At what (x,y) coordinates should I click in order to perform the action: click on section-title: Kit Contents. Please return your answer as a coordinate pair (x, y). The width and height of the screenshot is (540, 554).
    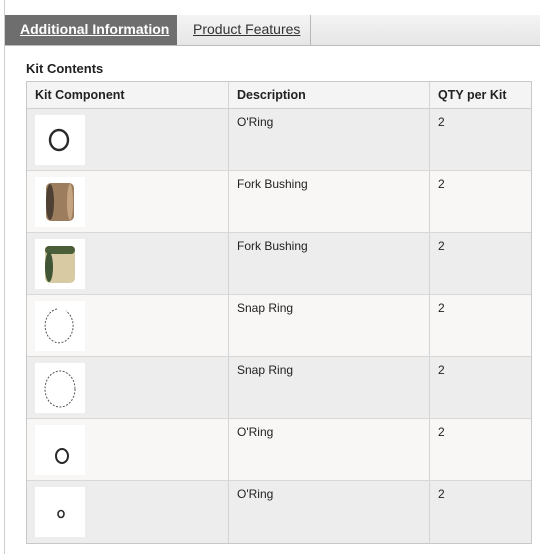
    Looking at the image, I should click on (65, 68).